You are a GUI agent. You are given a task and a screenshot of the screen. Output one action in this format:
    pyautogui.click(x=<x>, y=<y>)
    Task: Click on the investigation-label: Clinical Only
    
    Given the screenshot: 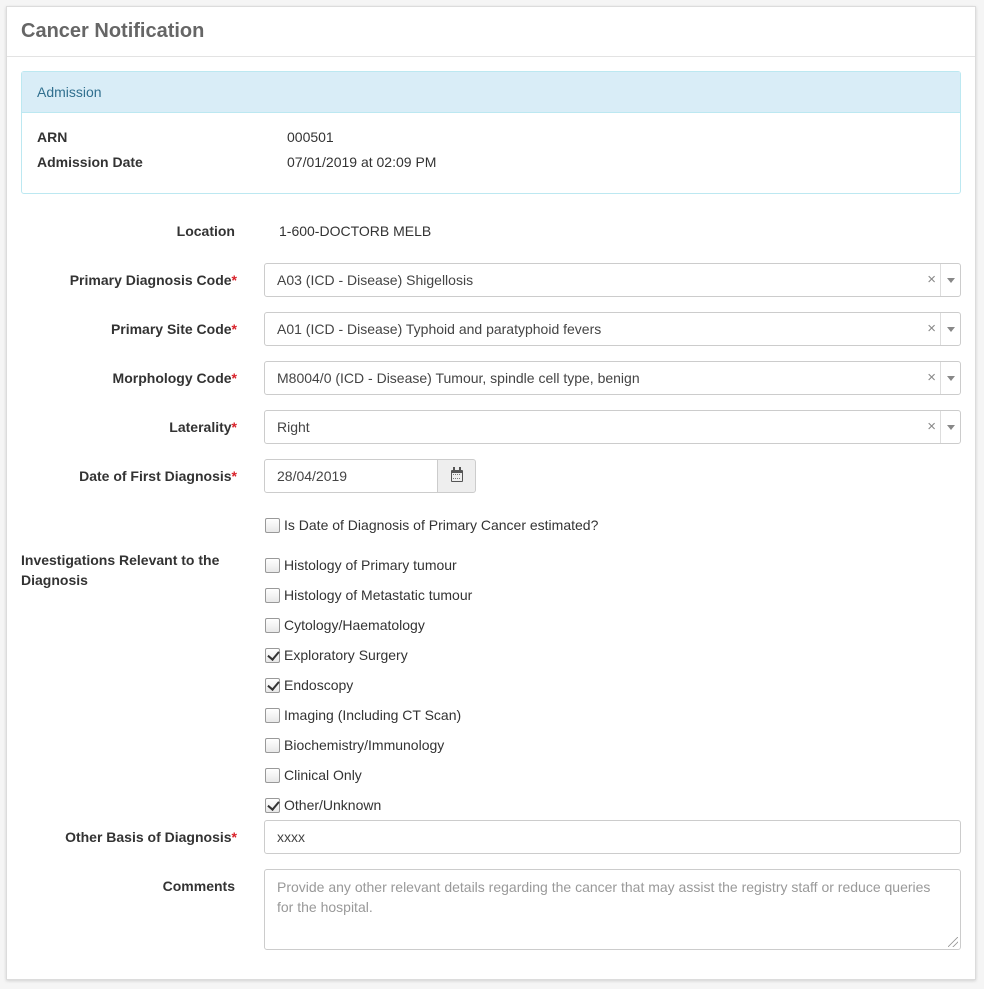 What is the action you would take?
    pyautogui.click(x=323, y=775)
    